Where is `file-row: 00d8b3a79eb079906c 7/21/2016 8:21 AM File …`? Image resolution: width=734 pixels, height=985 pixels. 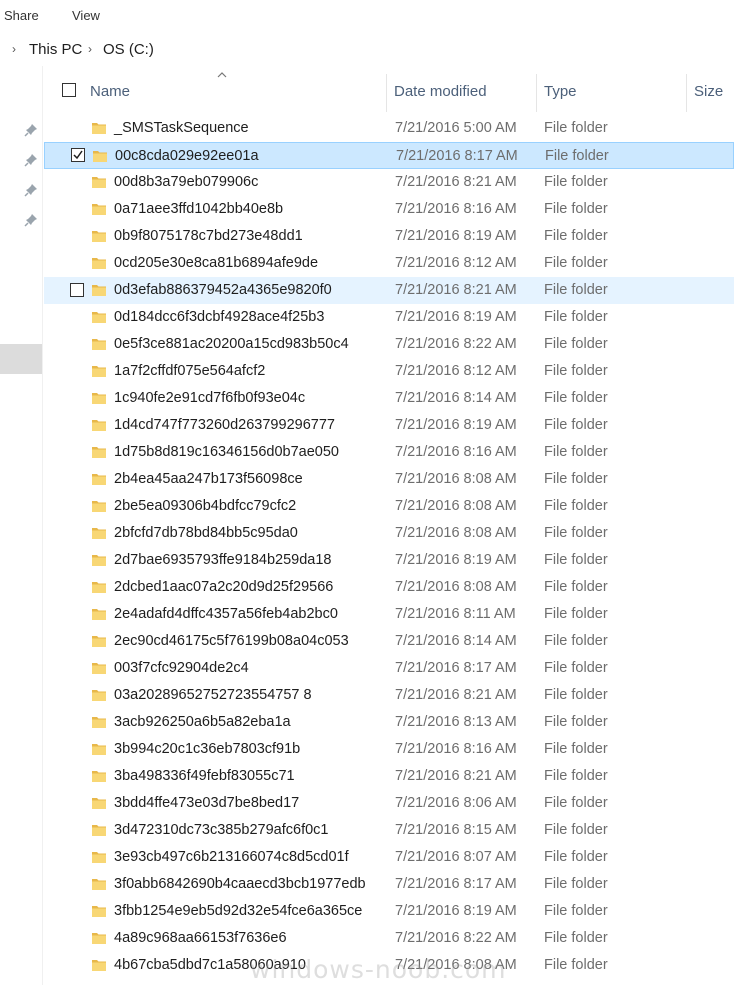
file-row: 00d8b3a79eb079906c 7/21/2016 8:21 AM File … is located at coordinates (389, 182).